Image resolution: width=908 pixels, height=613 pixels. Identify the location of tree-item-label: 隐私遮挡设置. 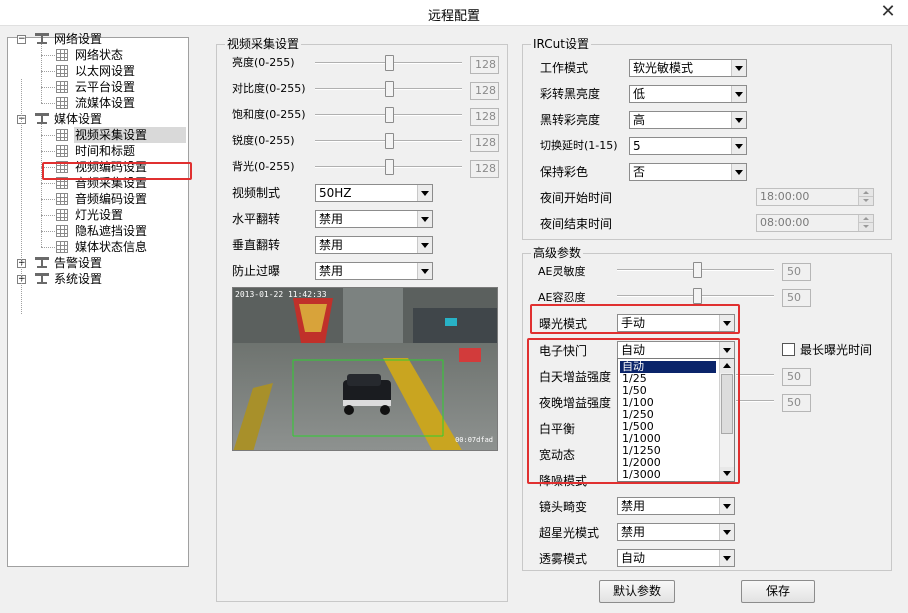
(111, 231).